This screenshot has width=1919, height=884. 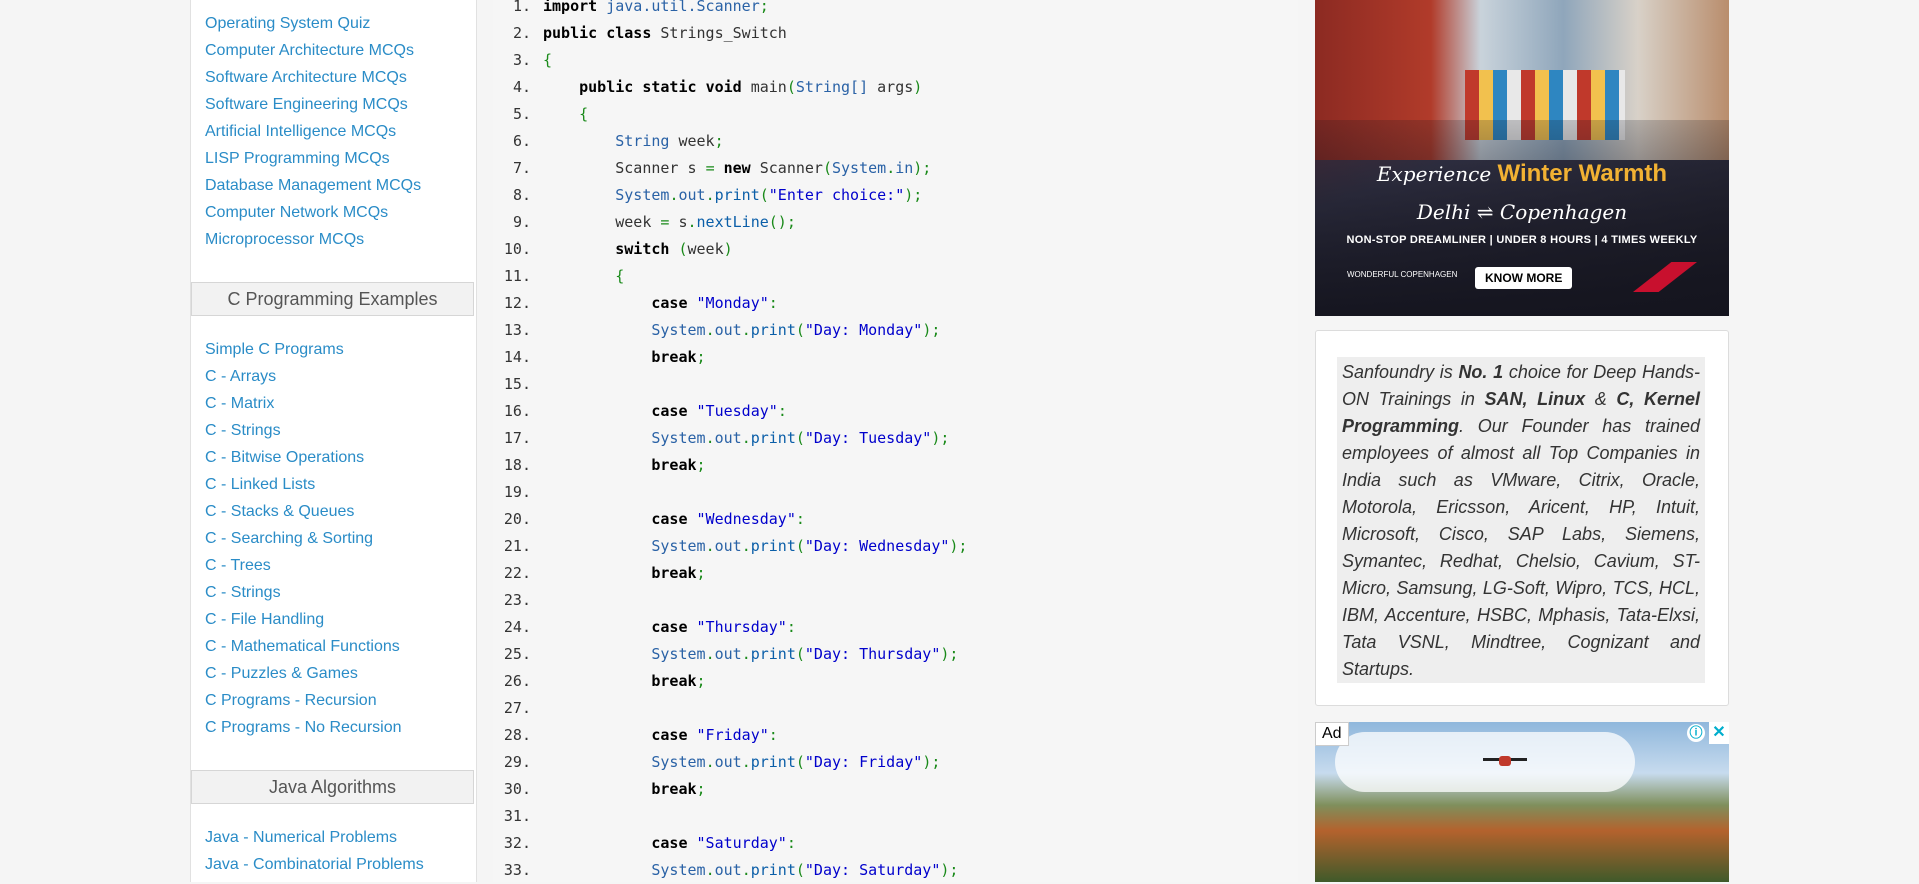 What do you see at coordinates (893, 654) in the screenshot?
I see `code-line: 25. System.out.print("Day: Thursday");` at bounding box center [893, 654].